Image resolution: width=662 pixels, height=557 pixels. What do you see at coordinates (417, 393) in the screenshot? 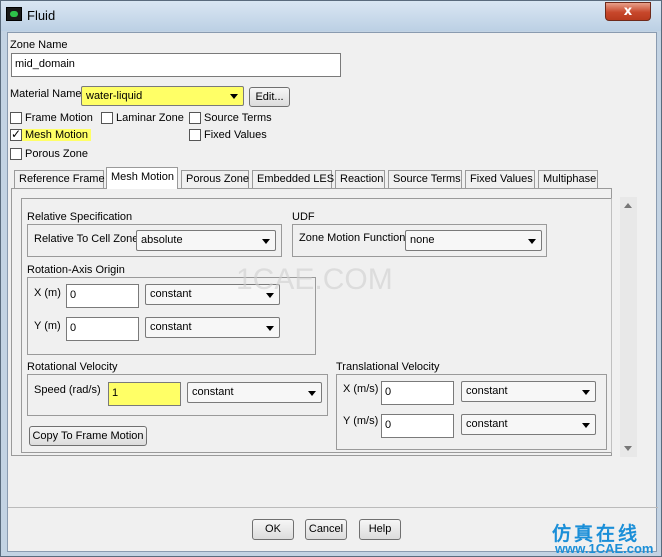
I see `trans-x-input: 0` at bounding box center [417, 393].